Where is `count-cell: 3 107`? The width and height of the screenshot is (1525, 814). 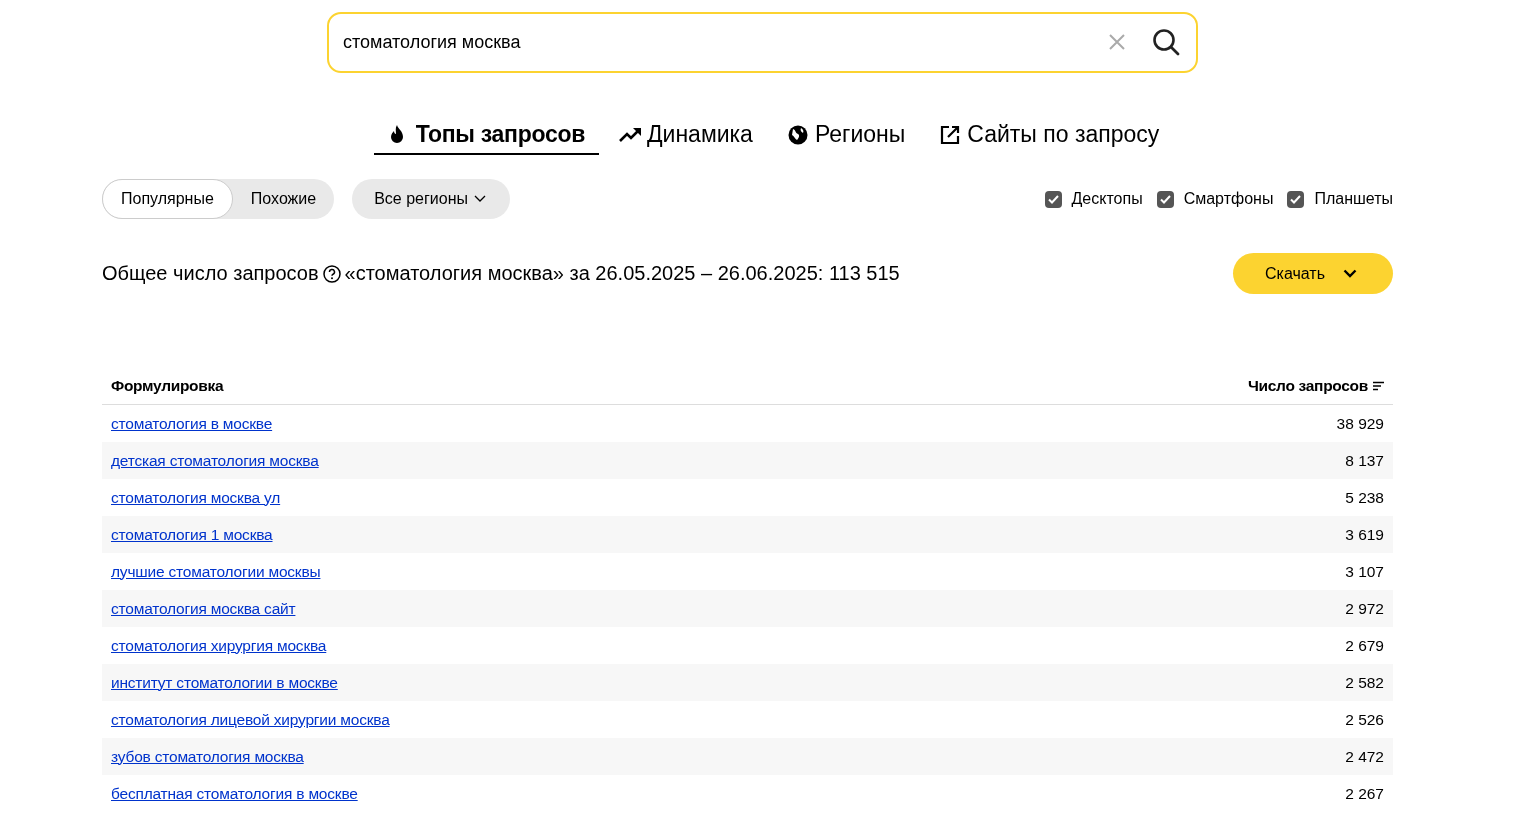
count-cell: 3 107 is located at coordinates (1364, 571).